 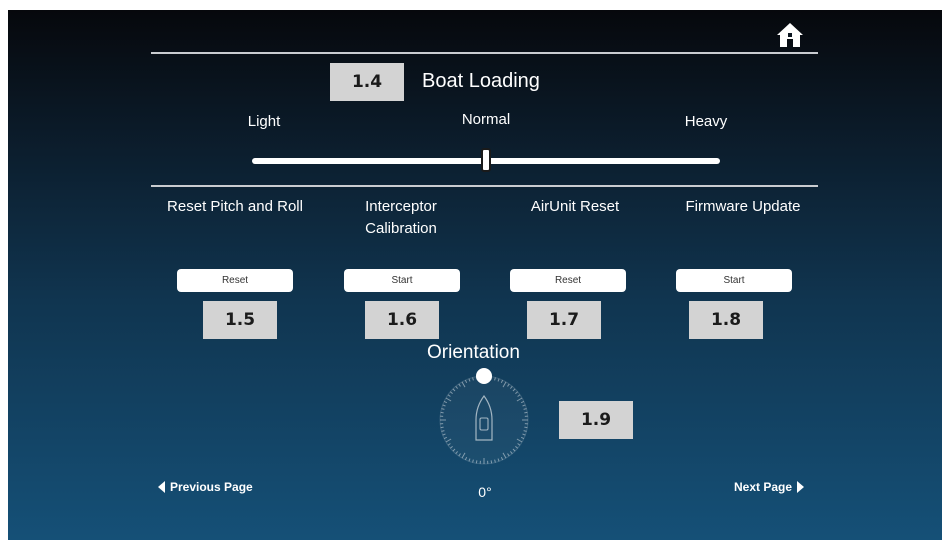 What do you see at coordinates (484, 53) in the screenshot?
I see `top-divider` at bounding box center [484, 53].